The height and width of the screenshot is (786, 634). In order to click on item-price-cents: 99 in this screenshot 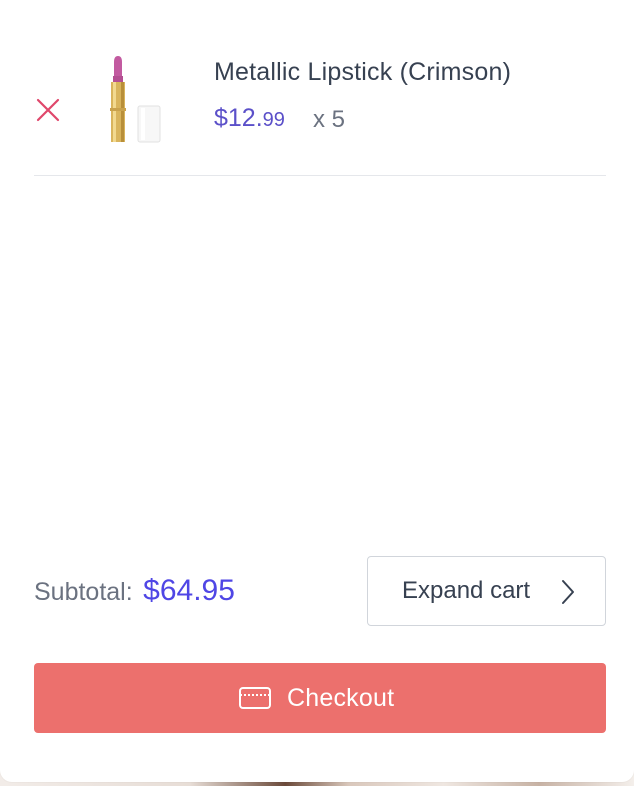, I will do `click(273, 120)`.